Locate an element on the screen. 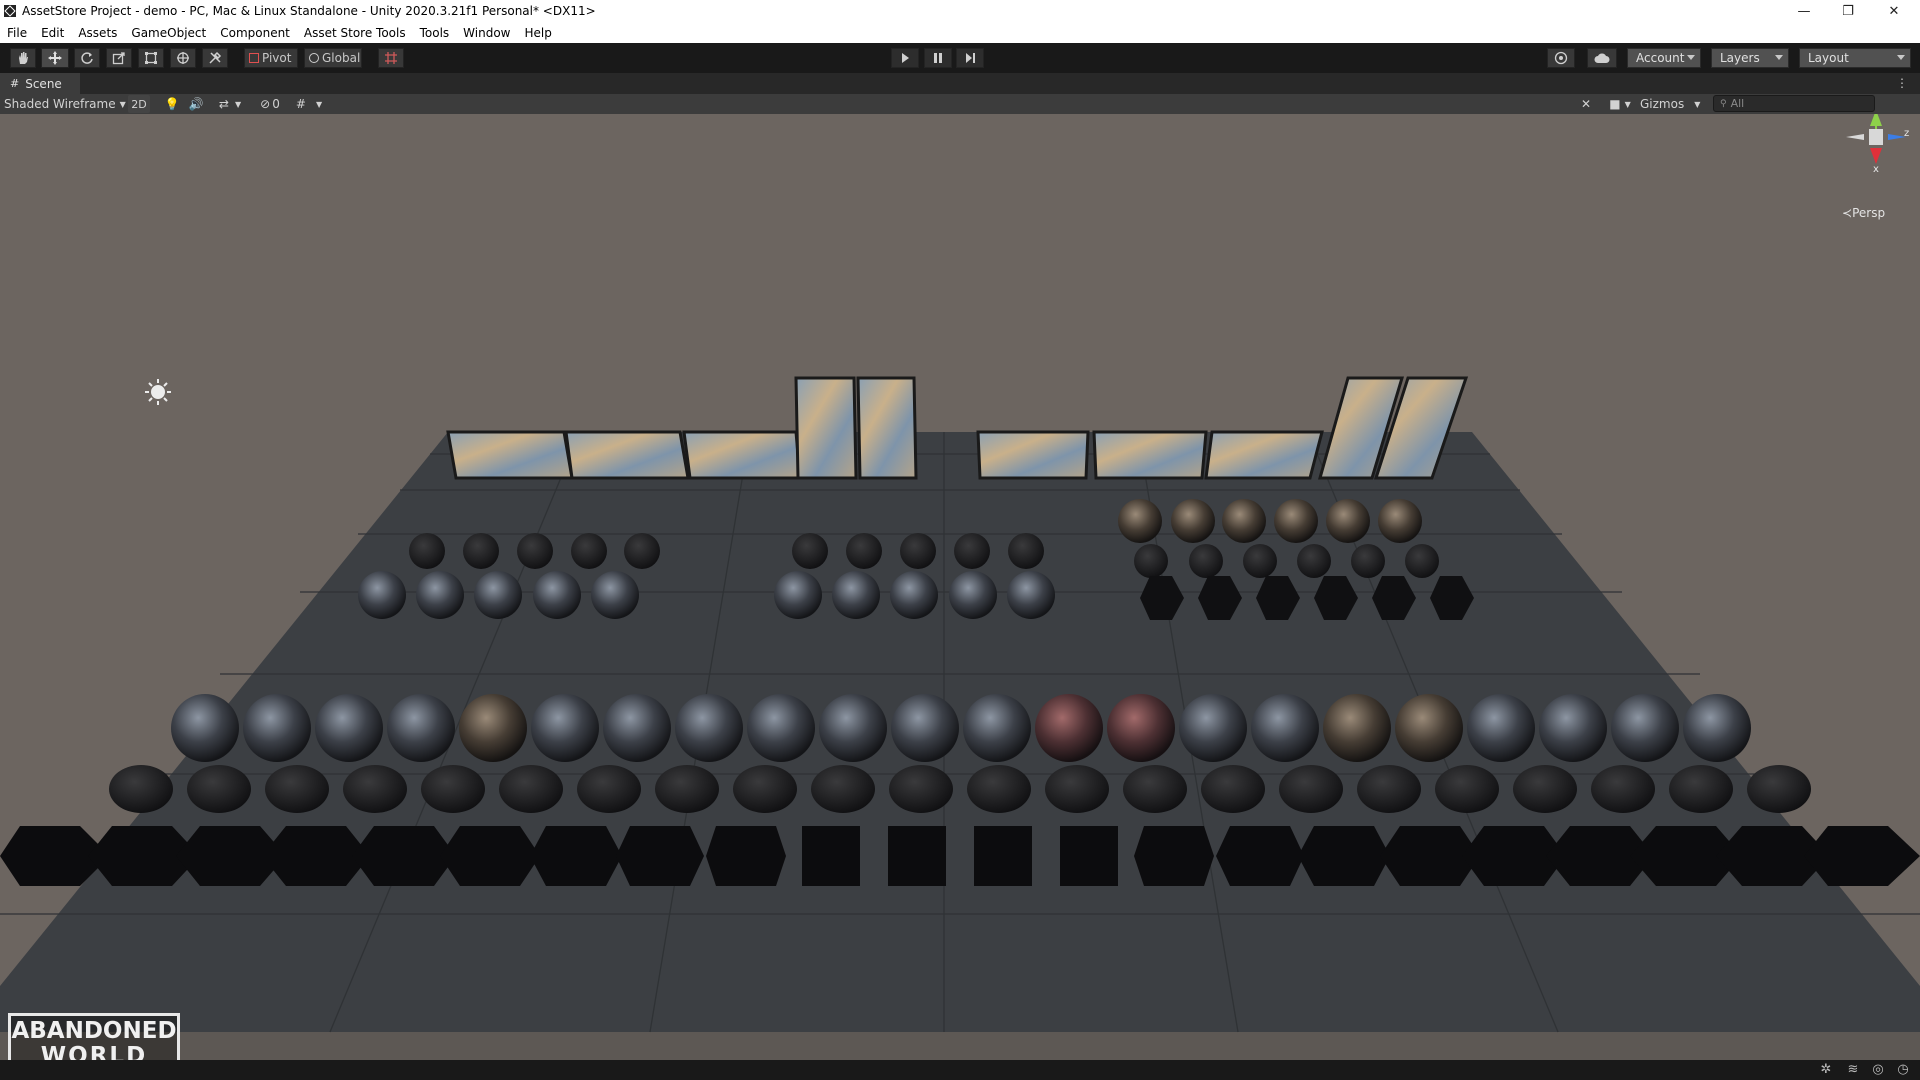  effects-dropdown: ⇄ ▼ is located at coordinates (230, 104).